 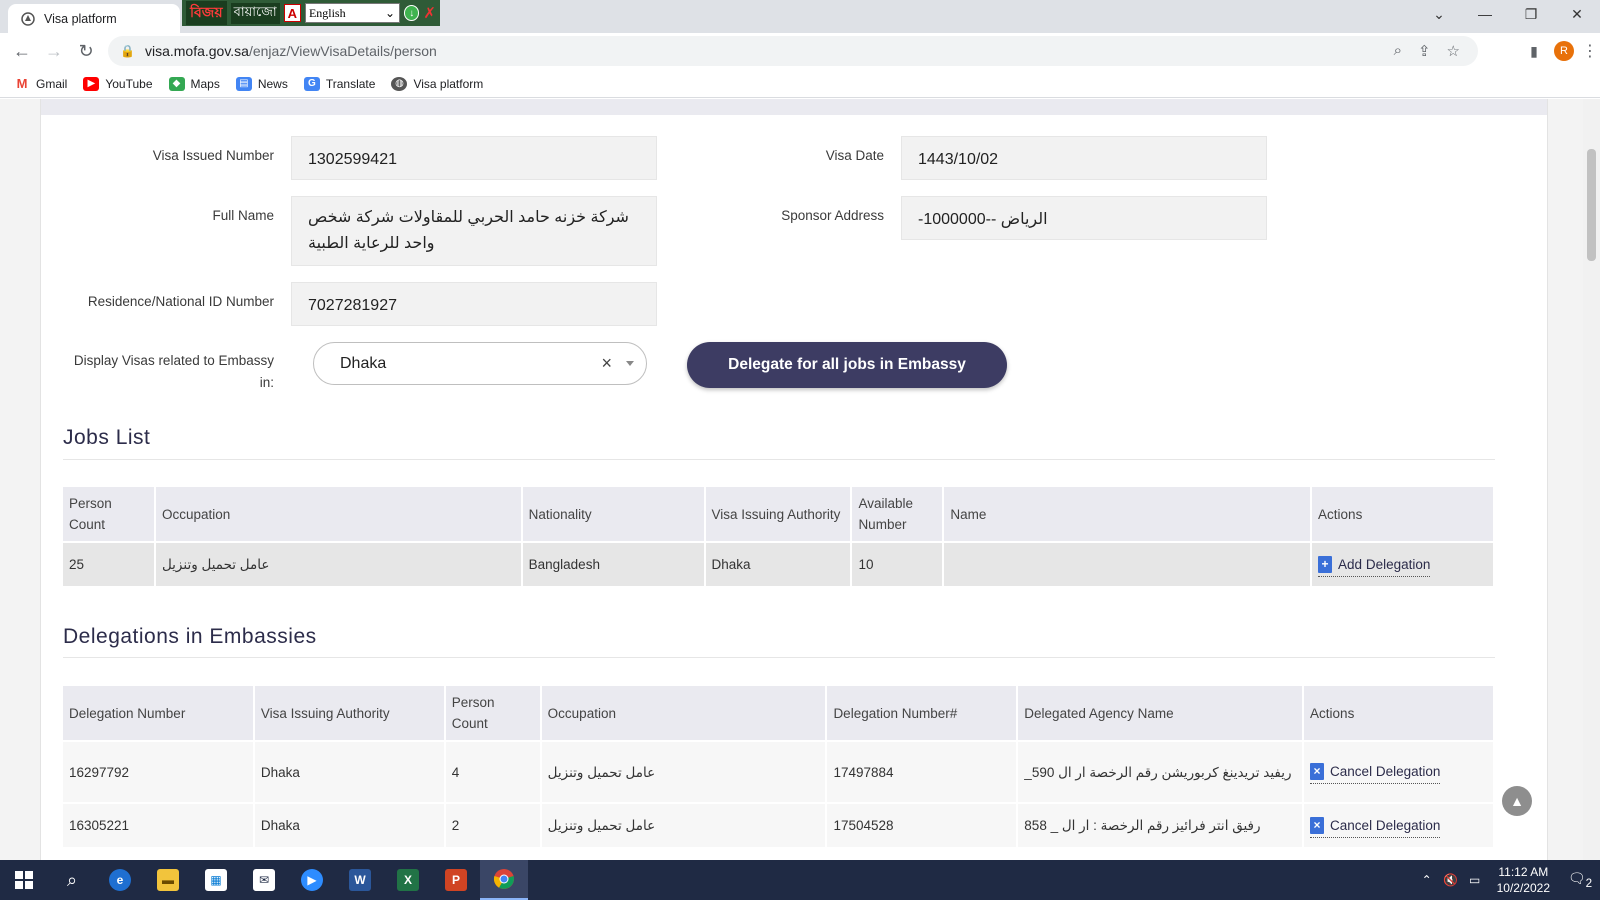 I want to click on taskbar-clock: 11:12 AM 10/2/2022, so click(x=1523, y=880).